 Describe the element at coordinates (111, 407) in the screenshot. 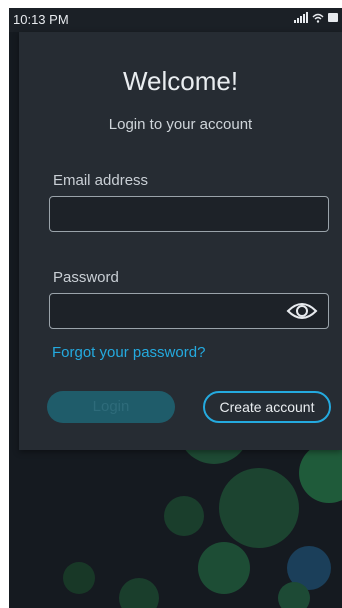

I see `login-button: Login` at that location.